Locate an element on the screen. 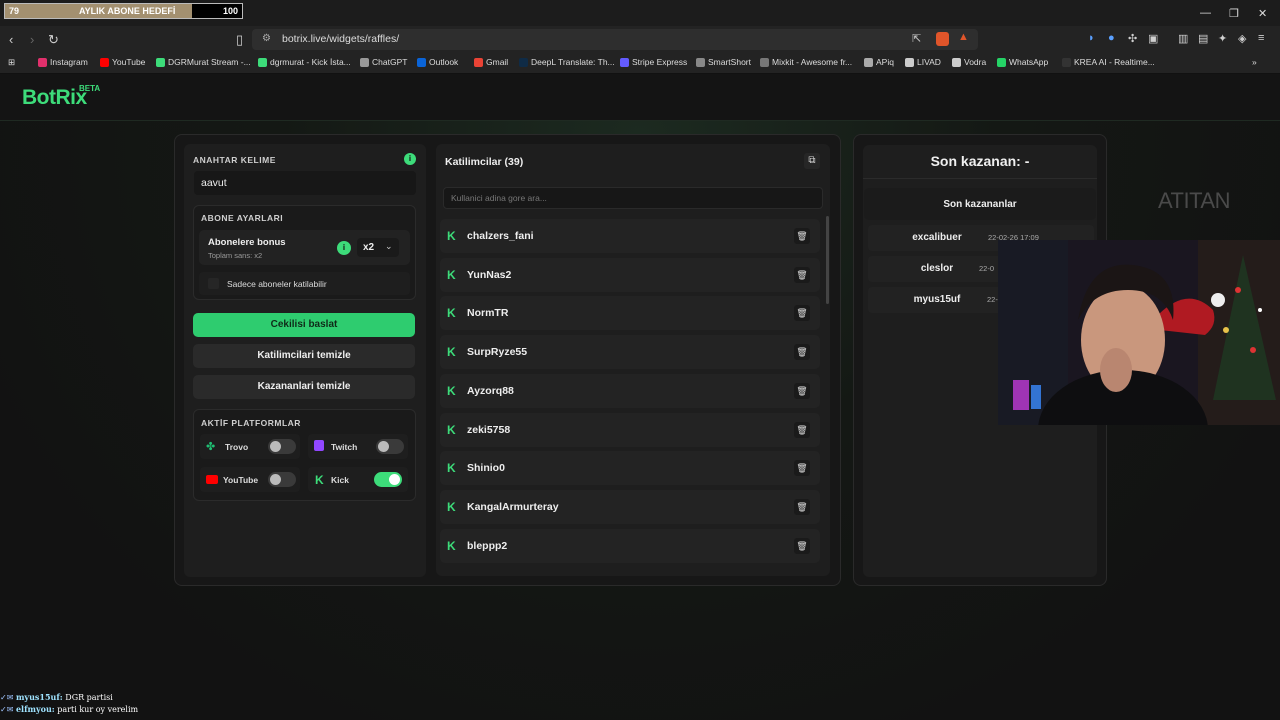 The height and width of the screenshot is (720, 1280). copy-icon: ⧉ is located at coordinates (812, 161).